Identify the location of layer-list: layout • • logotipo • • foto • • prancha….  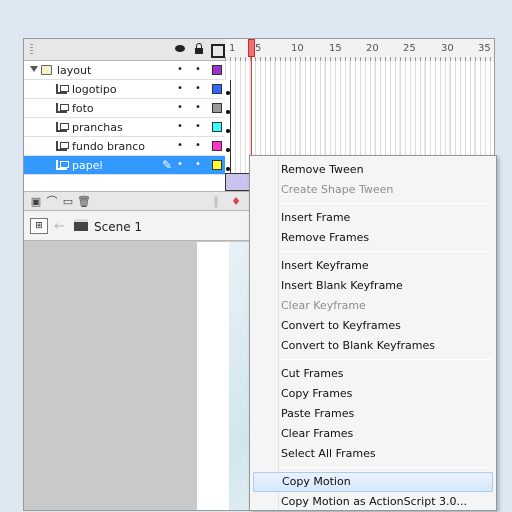
(124, 126).